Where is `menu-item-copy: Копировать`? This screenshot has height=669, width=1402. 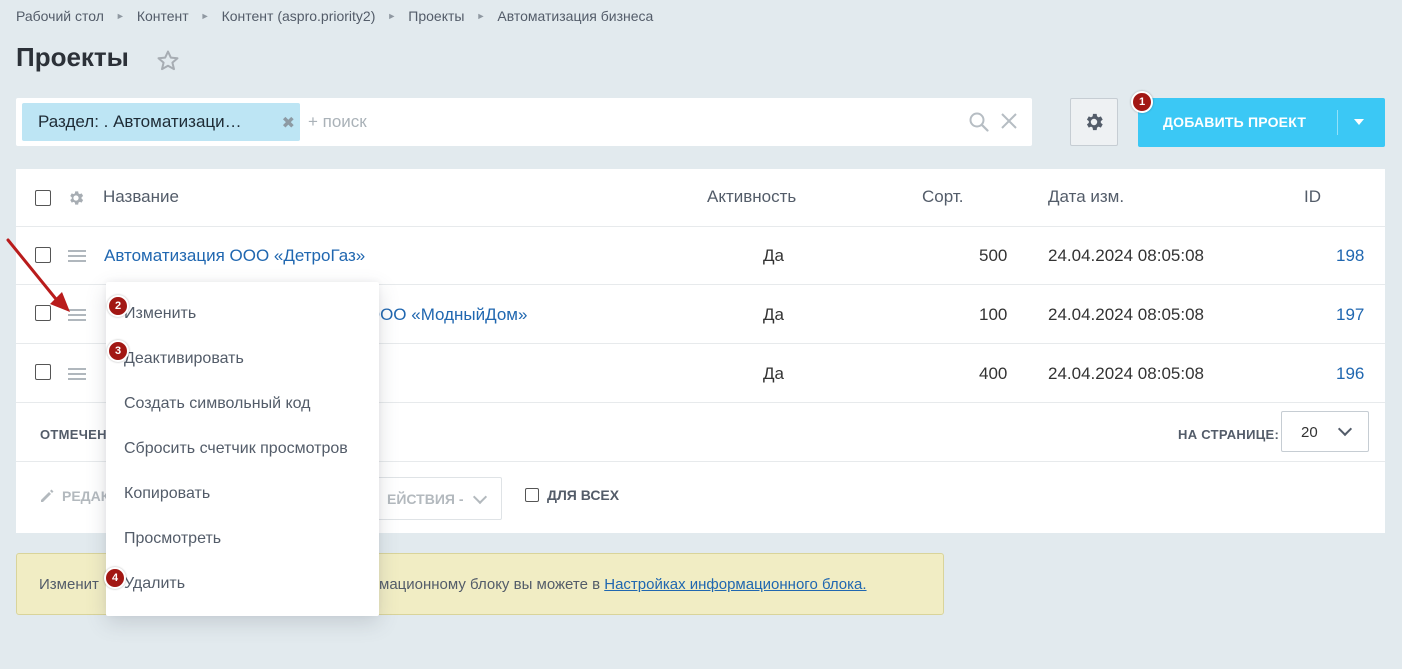
menu-item-copy: Копировать is located at coordinates (167, 494).